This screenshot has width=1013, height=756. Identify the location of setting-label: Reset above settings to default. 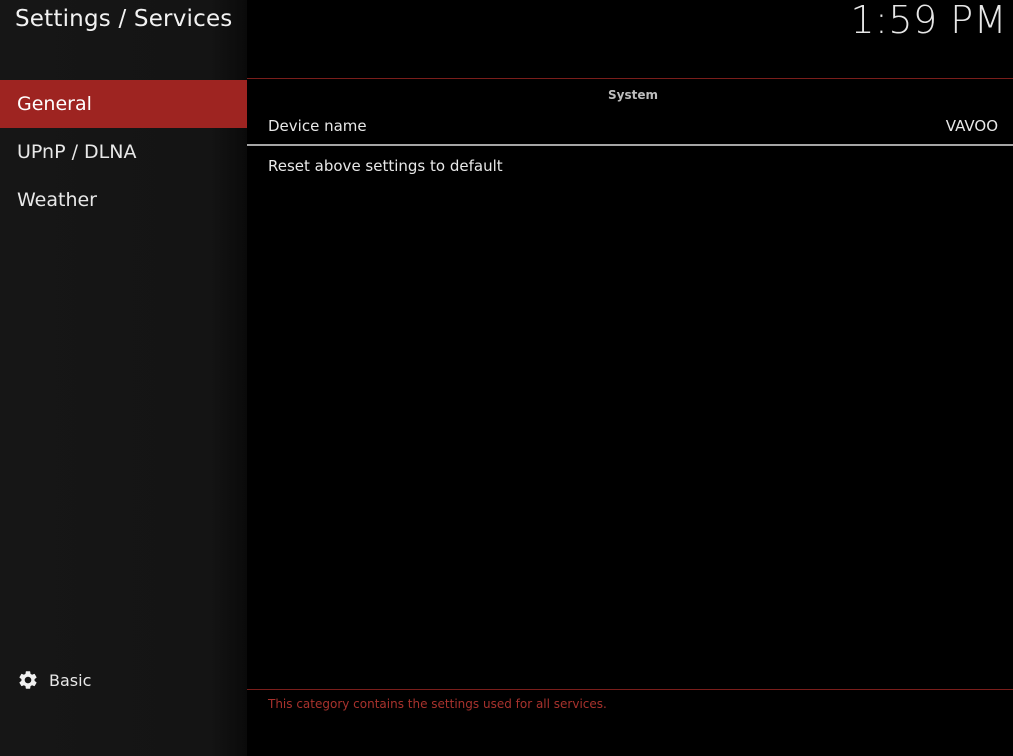
(385, 166).